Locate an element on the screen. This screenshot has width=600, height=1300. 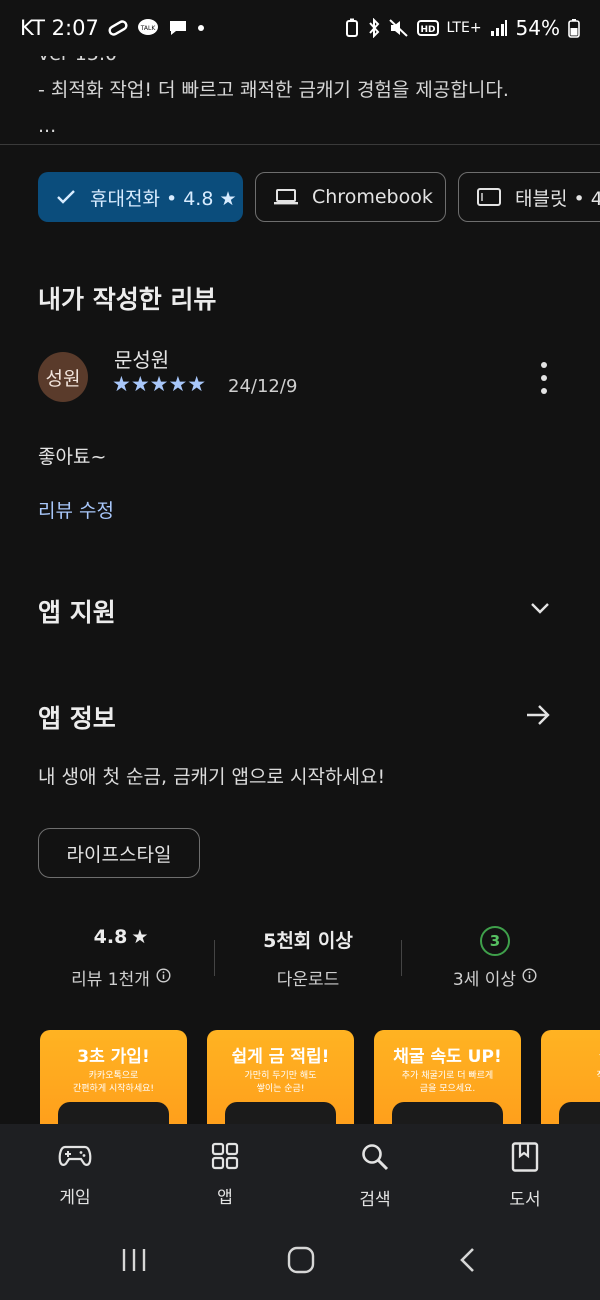
review-text: 좋아툐~ is located at coordinates (72, 457).